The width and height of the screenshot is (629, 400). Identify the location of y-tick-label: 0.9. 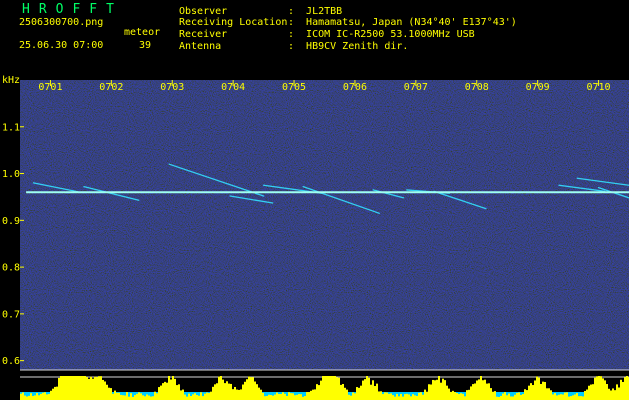
(11, 221).